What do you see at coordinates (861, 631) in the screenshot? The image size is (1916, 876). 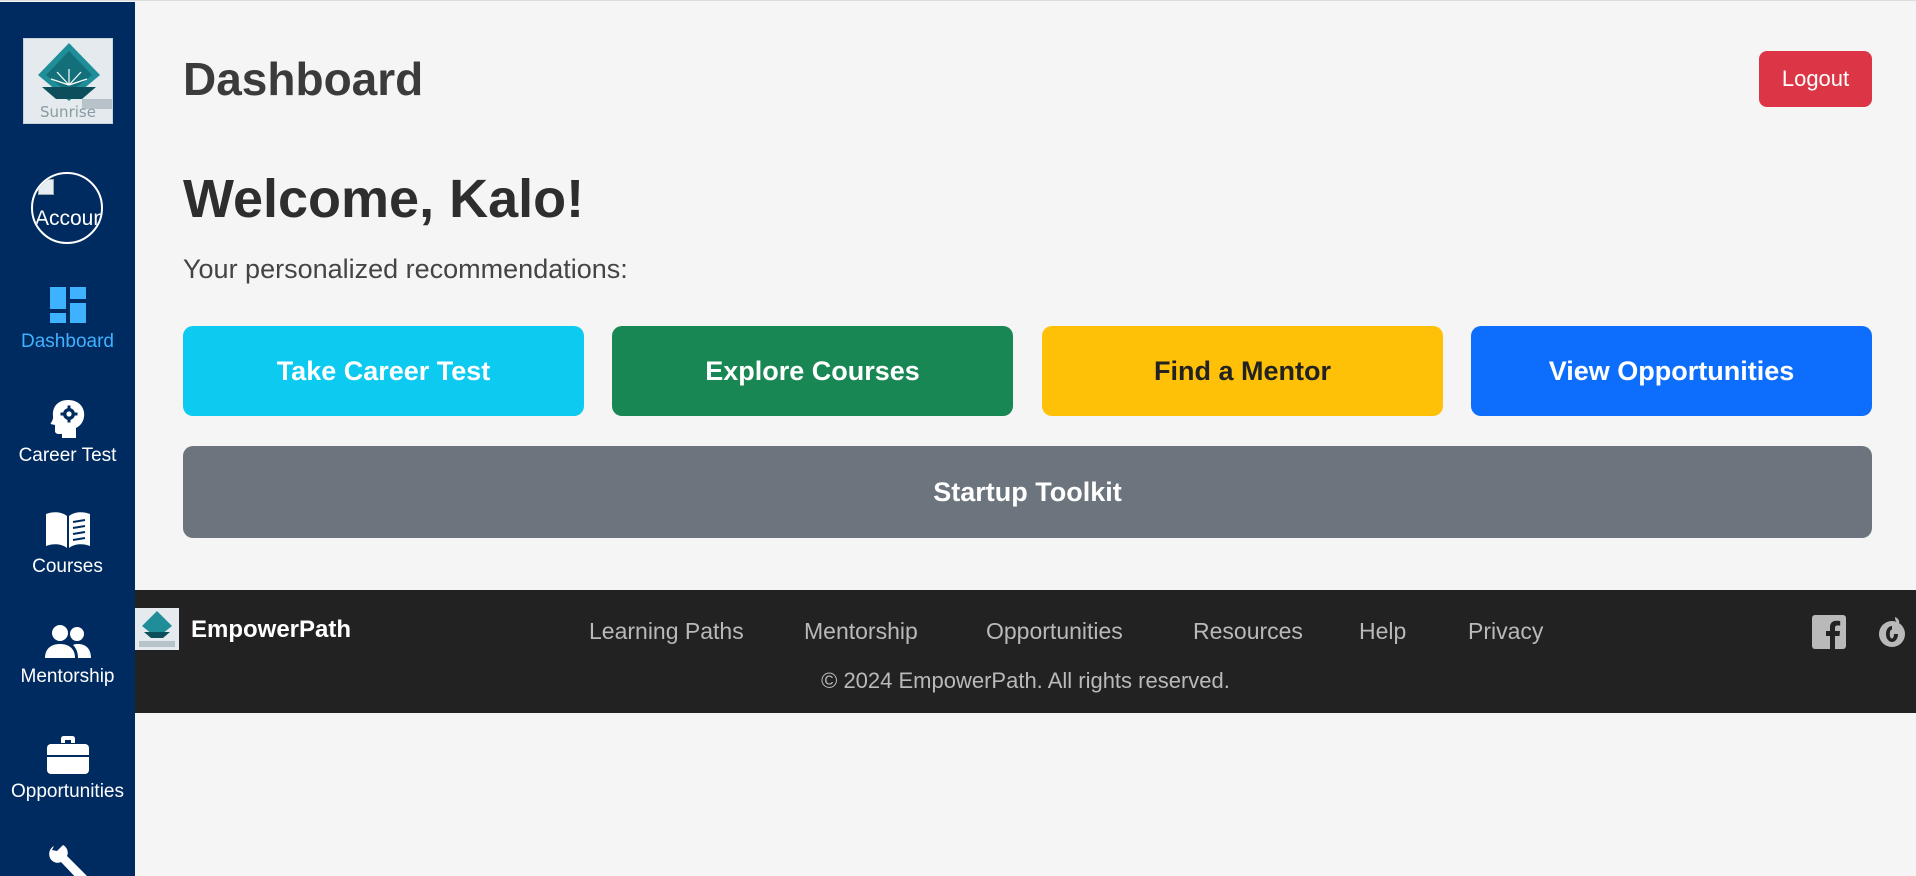 I see `footer-link-mentorship: Mentorship` at bounding box center [861, 631].